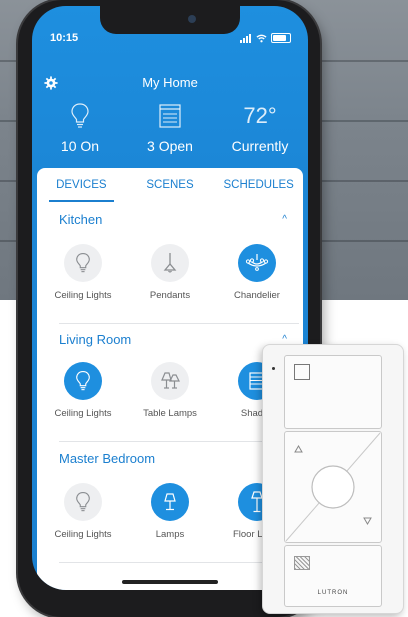  I want to click on status-icons, so click(265, 38).